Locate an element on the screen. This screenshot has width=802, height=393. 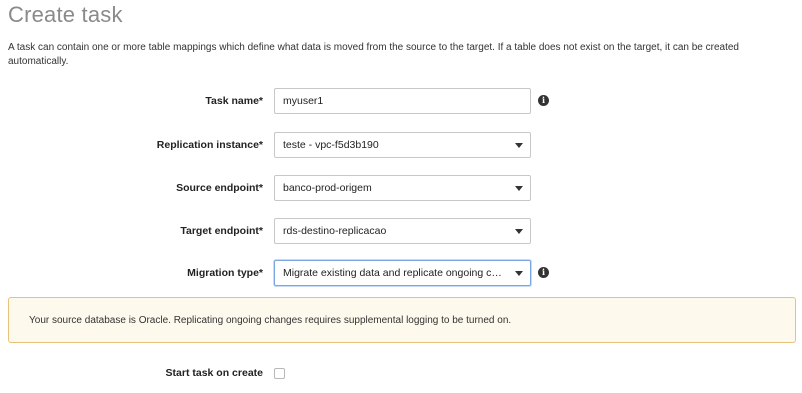
target-endpoint-label: Target endpoint* is located at coordinates (221, 231).